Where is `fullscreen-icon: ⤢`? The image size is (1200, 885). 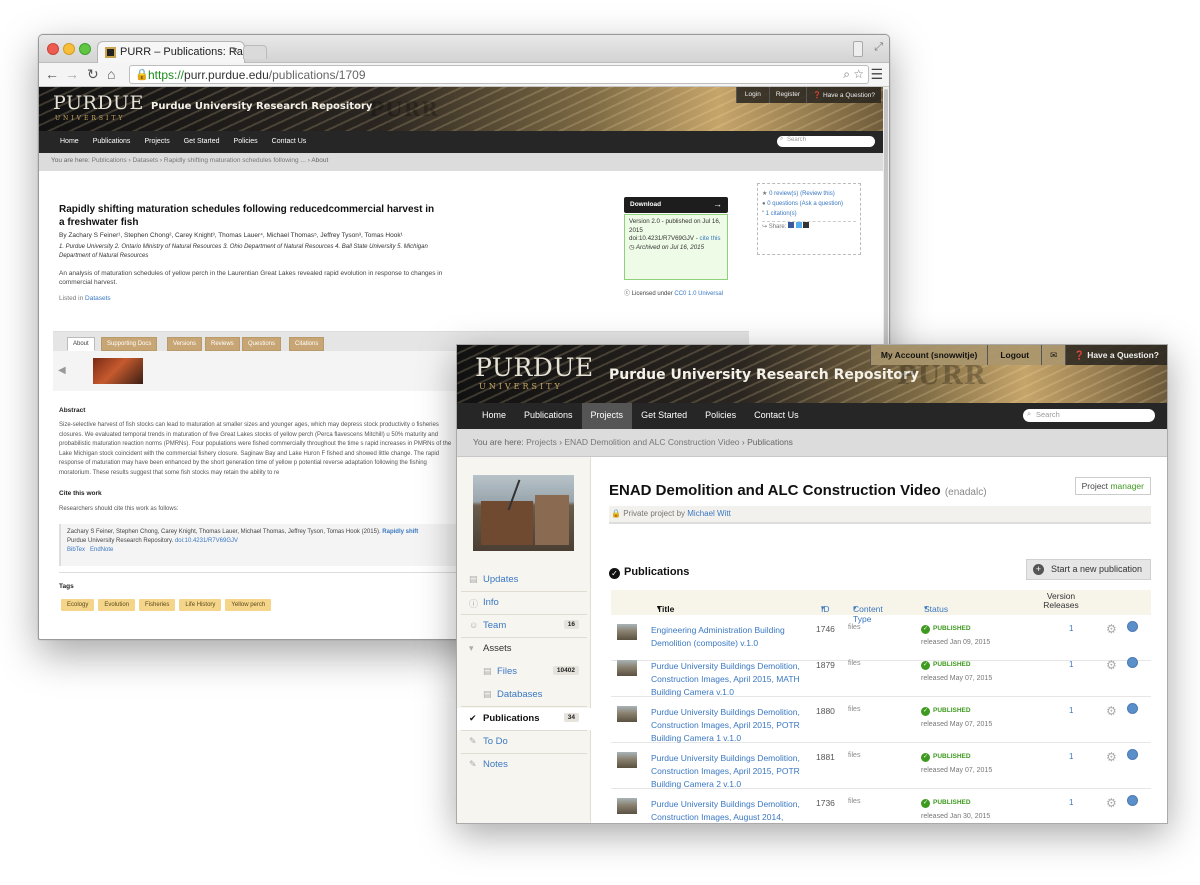 fullscreen-icon: ⤢ is located at coordinates (878, 47).